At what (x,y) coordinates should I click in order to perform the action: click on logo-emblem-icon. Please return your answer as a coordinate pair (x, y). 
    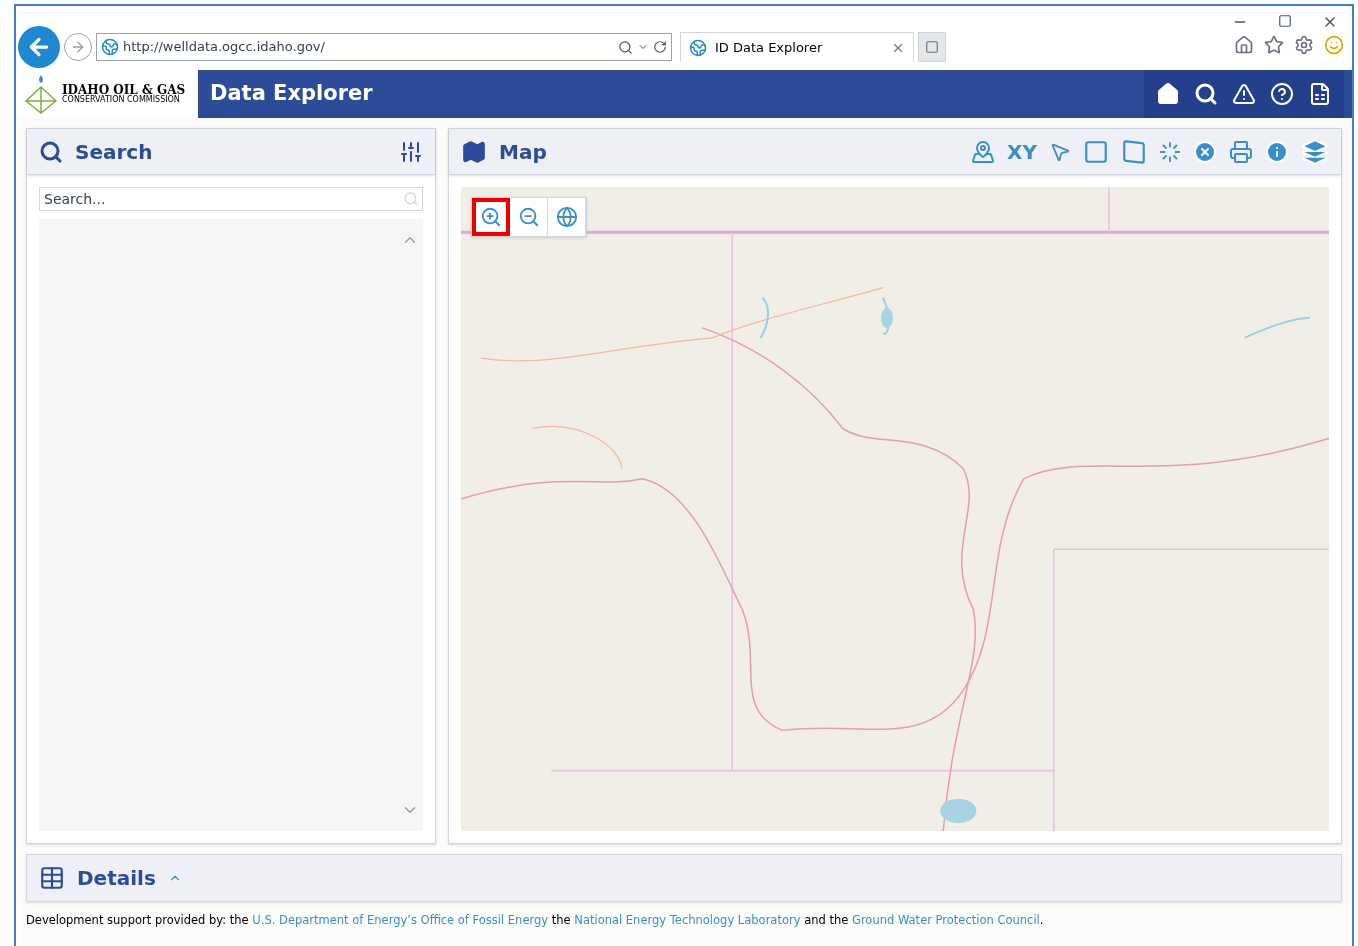
    Looking at the image, I should click on (41, 94).